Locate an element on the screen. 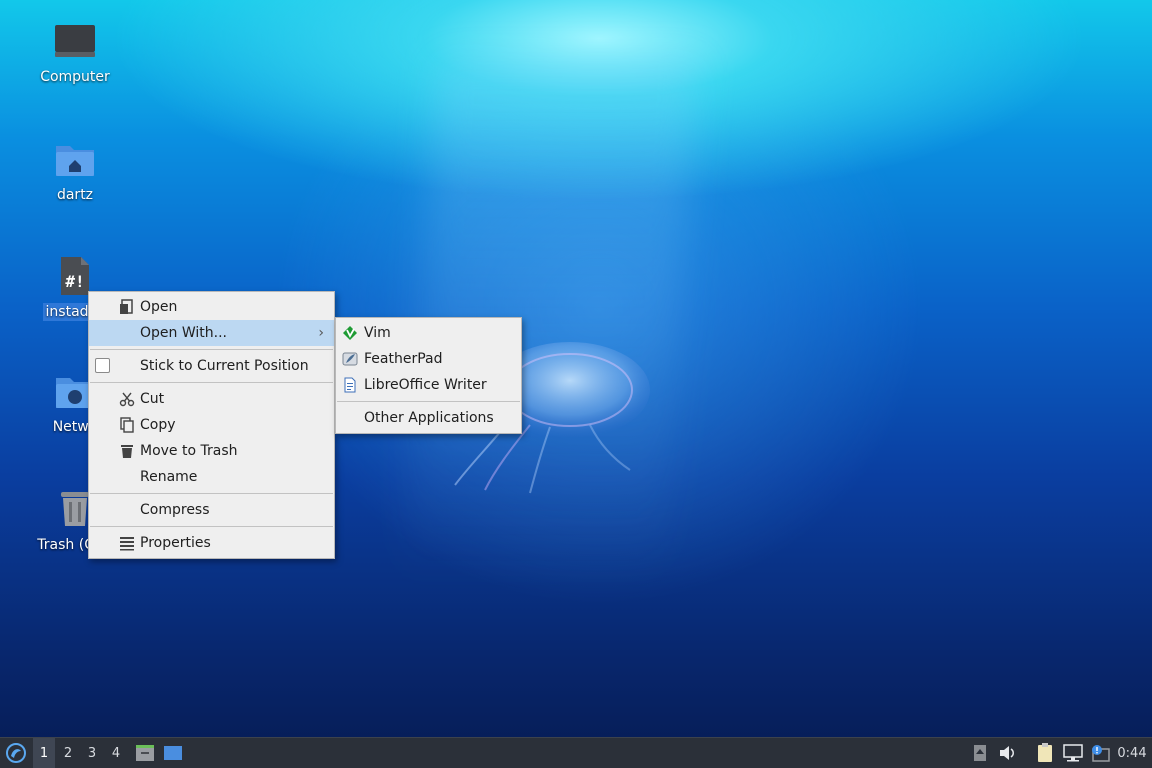  menu-item-copy: Copy is located at coordinates (211, 425).